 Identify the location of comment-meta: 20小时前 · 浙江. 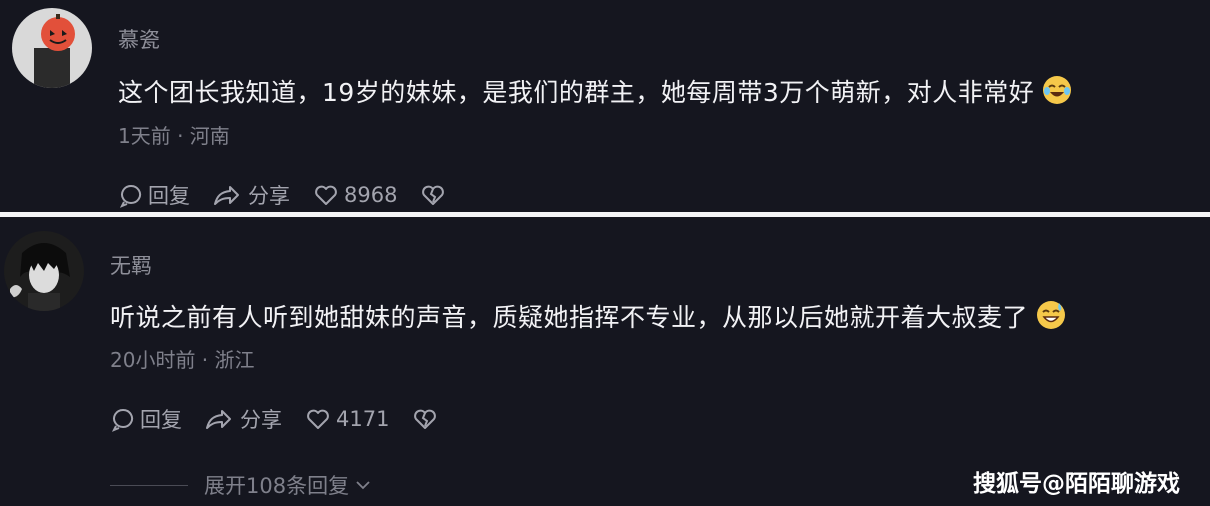
(182, 360).